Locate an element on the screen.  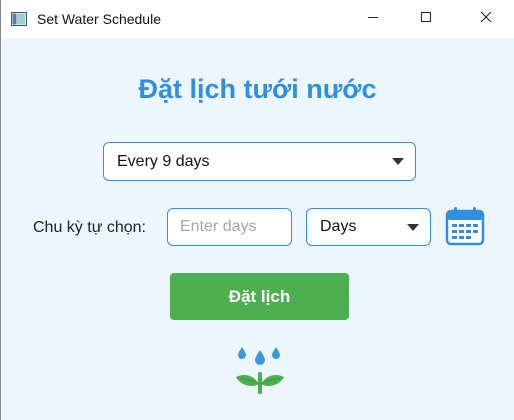
days-input is located at coordinates (229, 227).